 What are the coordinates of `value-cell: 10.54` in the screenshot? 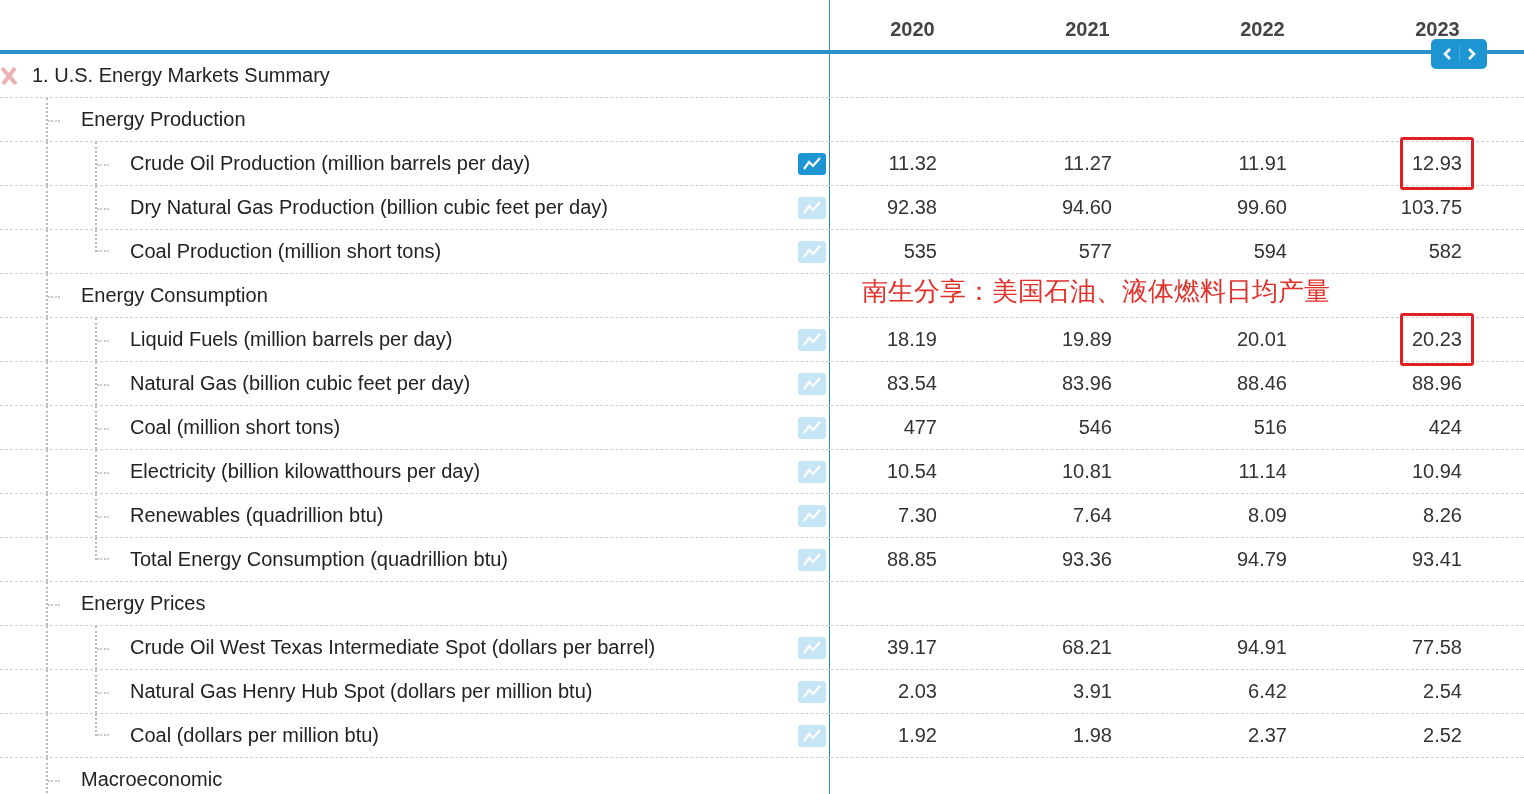 It's located at (911, 471).